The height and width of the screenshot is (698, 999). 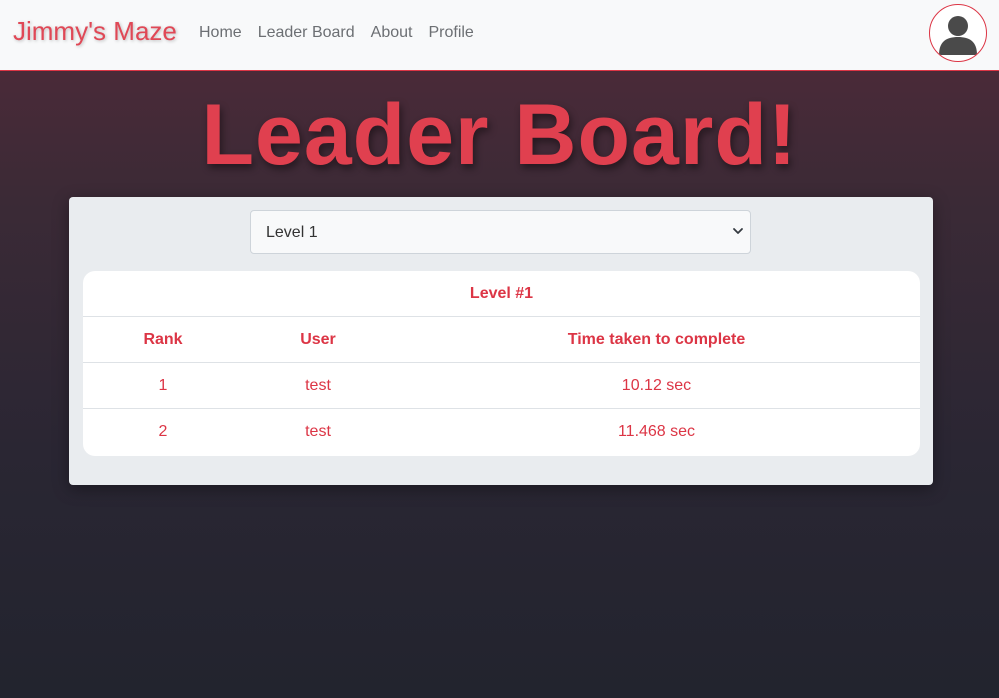 I want to click on nav-links: Home Leader Board About Profile, so click(x=336, y=33).